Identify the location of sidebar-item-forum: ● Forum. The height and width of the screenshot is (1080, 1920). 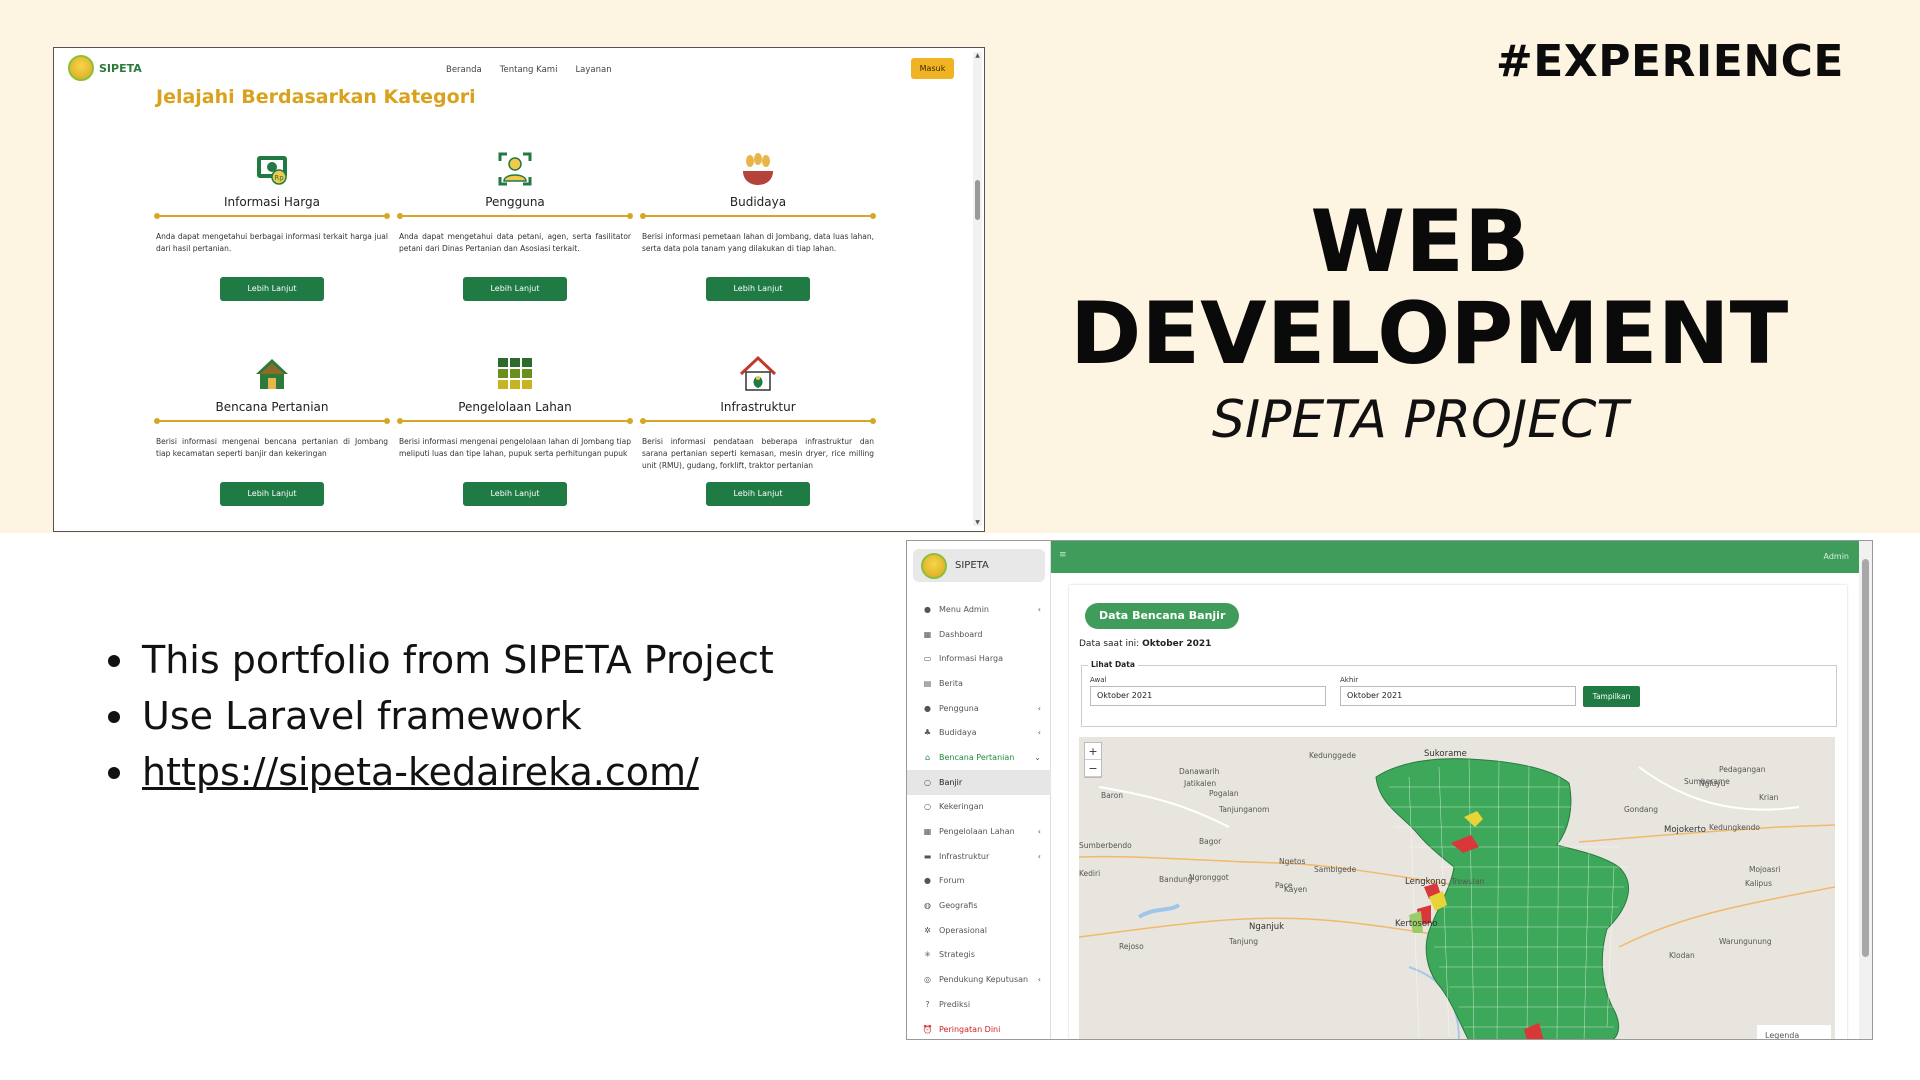
(979, 881).